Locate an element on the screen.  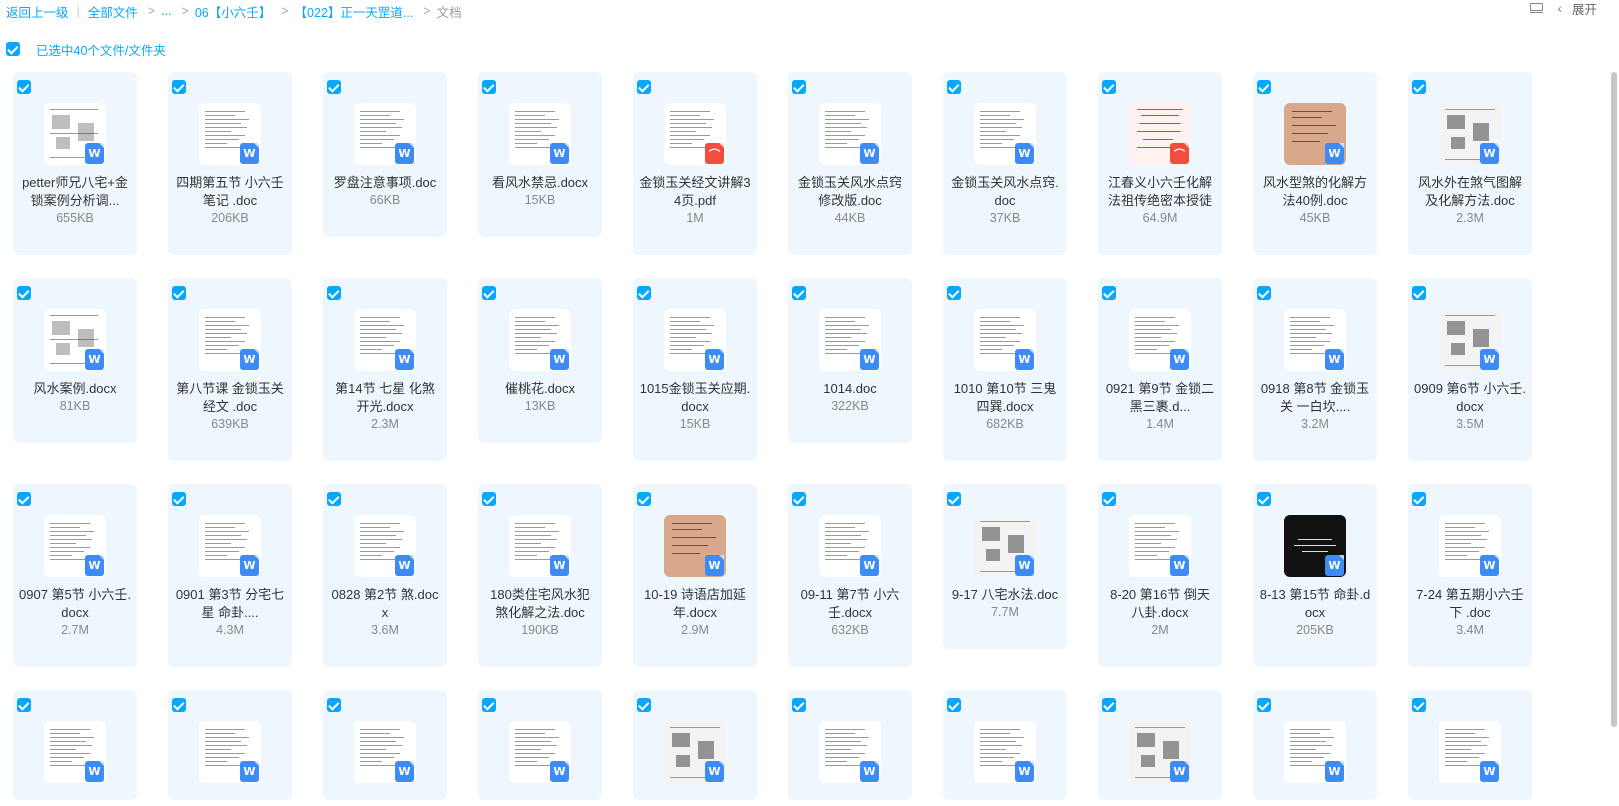
file-card: W 风水型煞的化解方法40例.doc 45KB is located at coordinates (1315, 163).